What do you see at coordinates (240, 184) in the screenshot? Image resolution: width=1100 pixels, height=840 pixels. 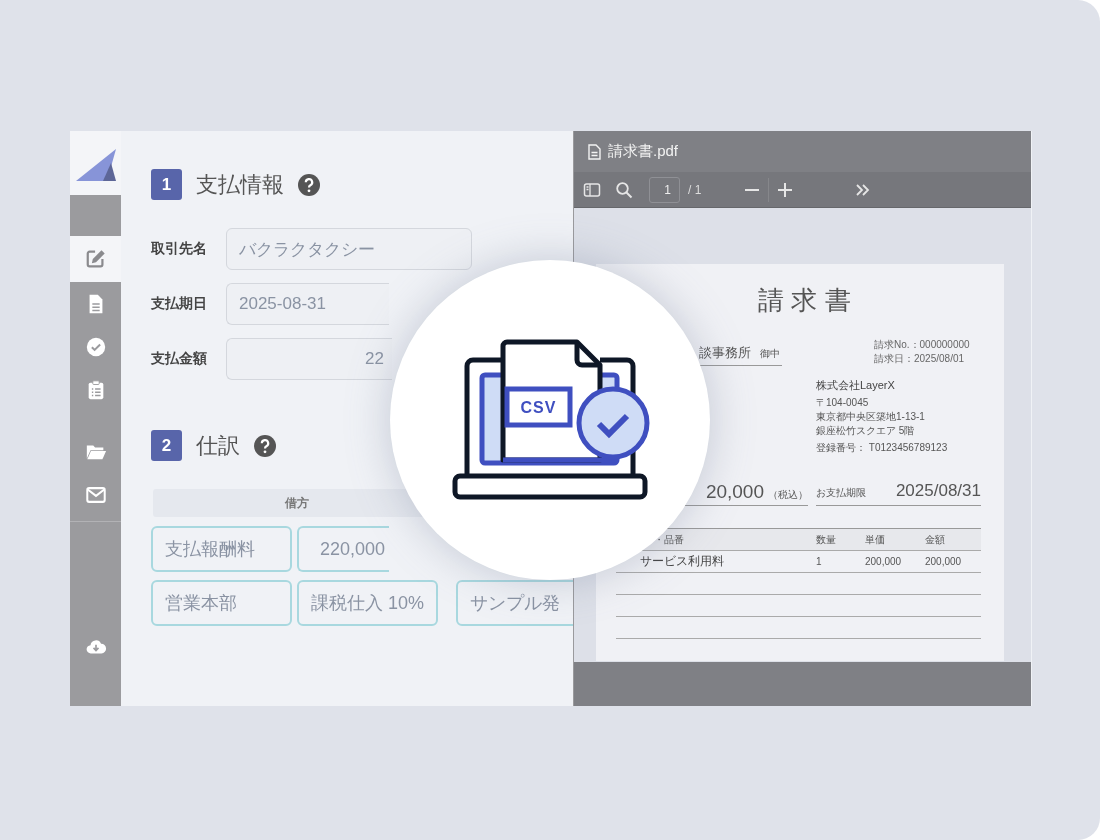 I see `section-title: 支払情報` at bounding box center [240, 184].